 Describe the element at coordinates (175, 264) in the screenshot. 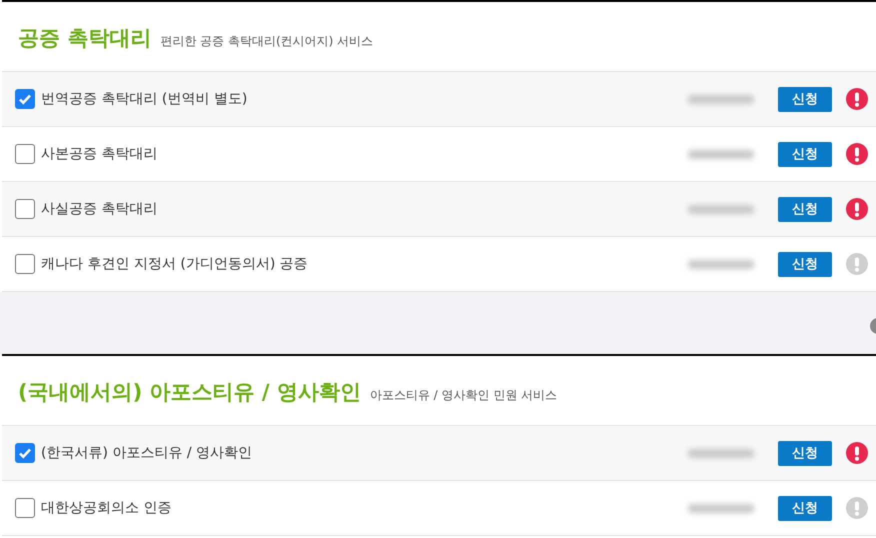

I see `service-label: 캐나다 후견인 지정서 (가디언동의서) 공증` at that location.